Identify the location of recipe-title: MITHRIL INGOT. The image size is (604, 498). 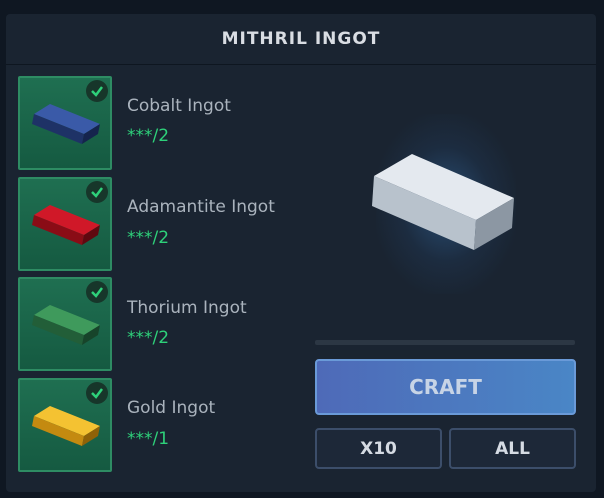
(301, 39).